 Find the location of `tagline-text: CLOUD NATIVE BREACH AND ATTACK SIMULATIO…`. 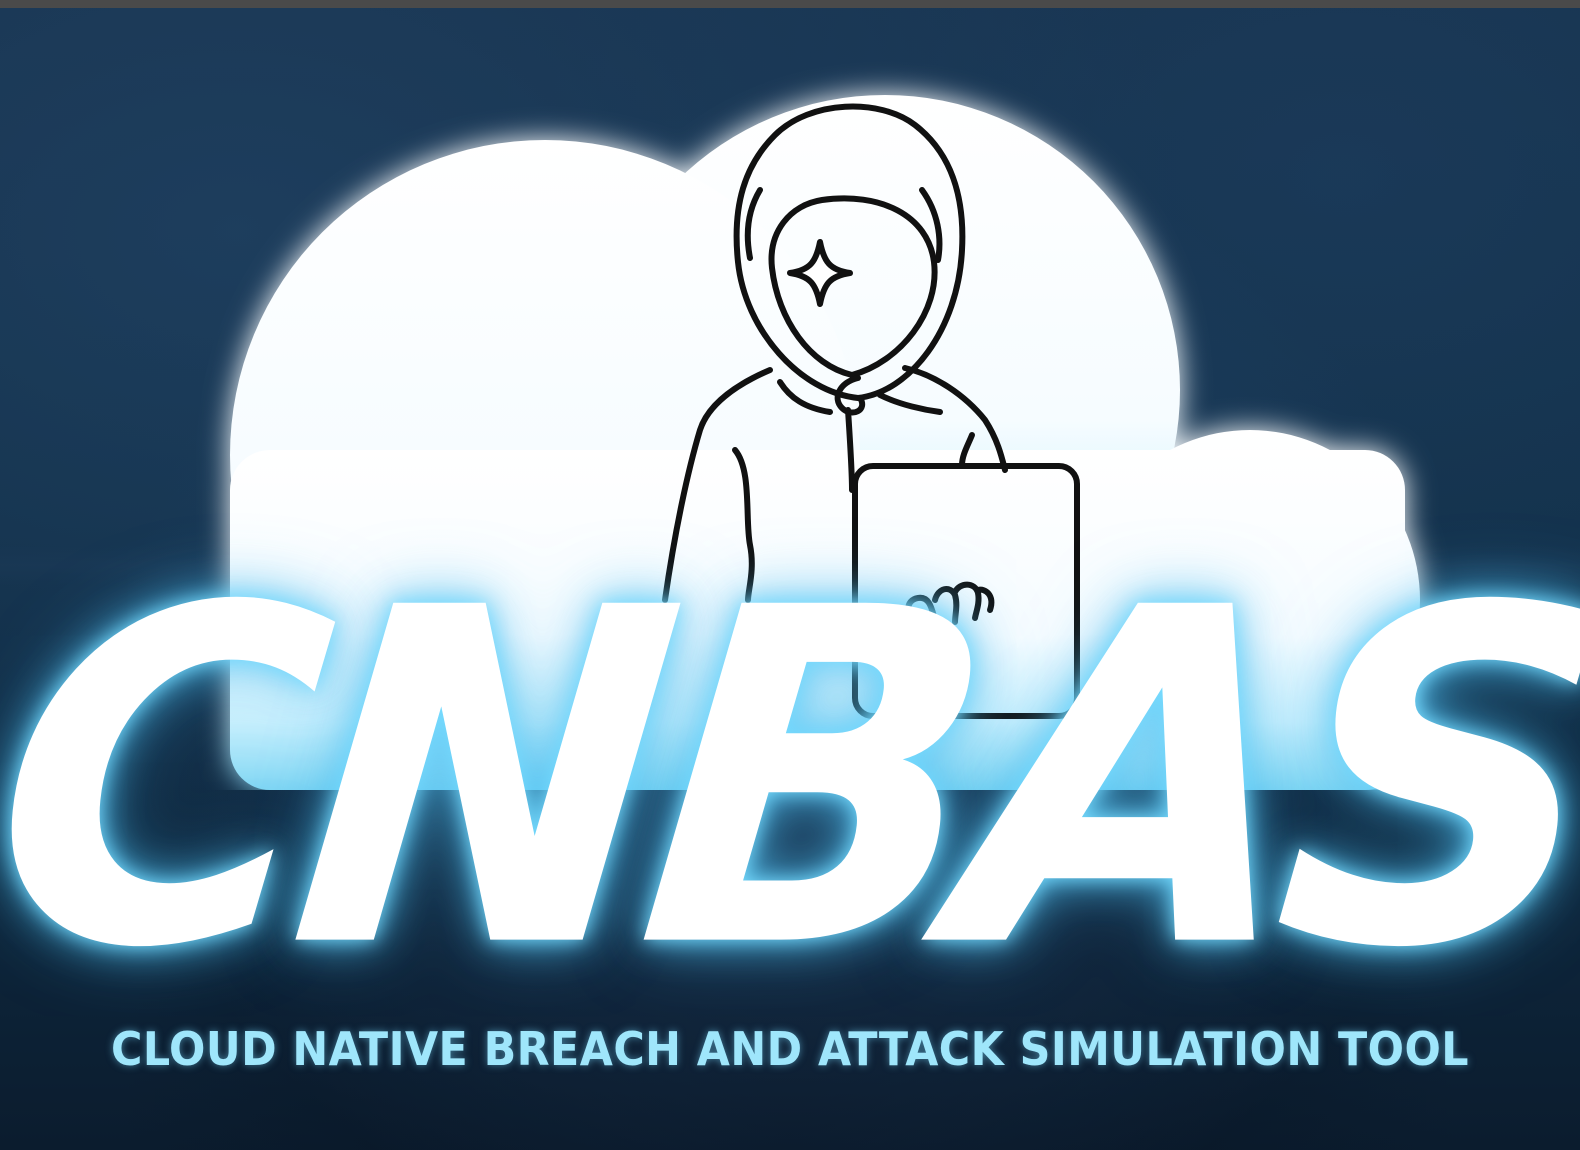

tagline-text: CLOUD NATIVE BREACH AND ATTACK SIMULATIO… is located at coordinates (790, 1049).